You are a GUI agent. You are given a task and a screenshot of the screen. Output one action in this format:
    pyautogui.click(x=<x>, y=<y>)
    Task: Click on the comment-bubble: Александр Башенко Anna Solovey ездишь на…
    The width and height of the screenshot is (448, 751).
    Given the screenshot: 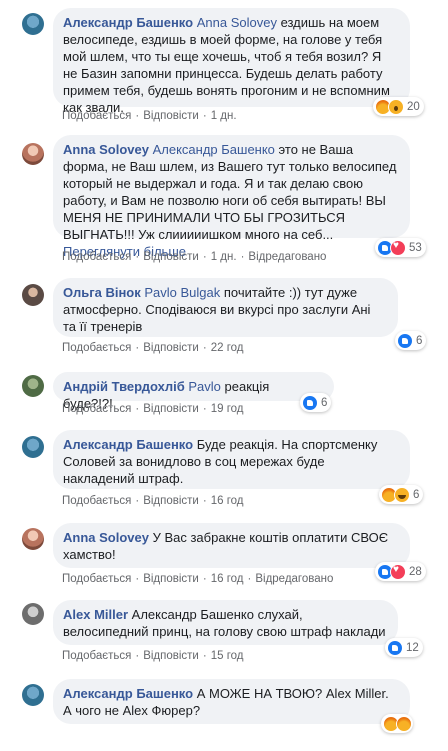 What is the action you would take?
    pyautogui.click(x=231, y=61)
    